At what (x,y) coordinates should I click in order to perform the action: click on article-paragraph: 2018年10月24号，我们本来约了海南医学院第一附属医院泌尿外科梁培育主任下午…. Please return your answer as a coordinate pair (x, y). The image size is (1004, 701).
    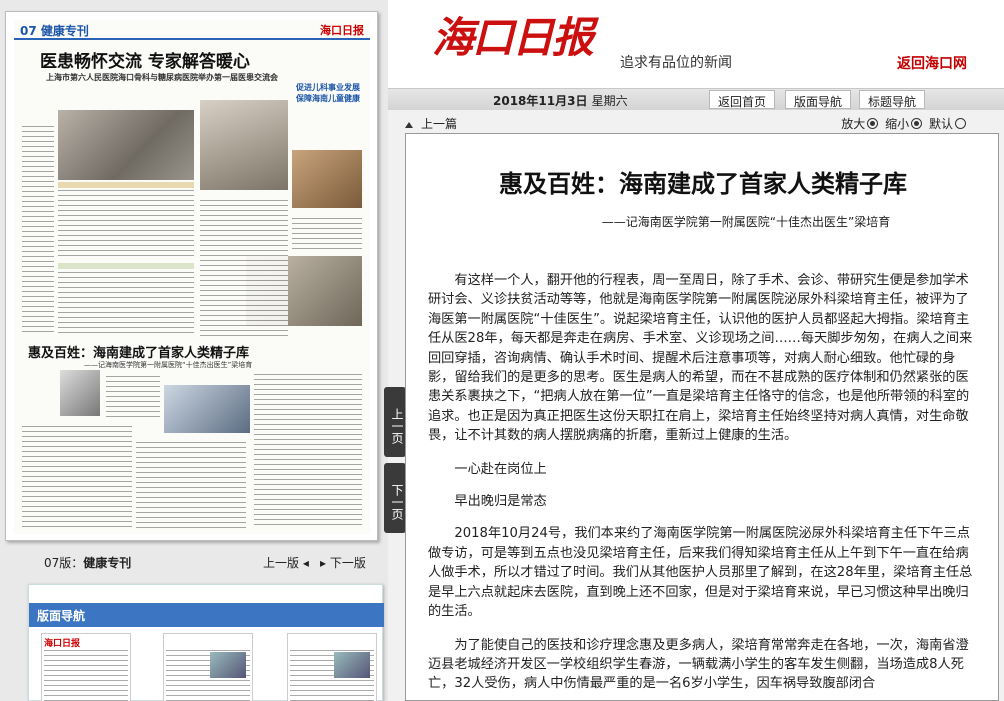
    Looking at the image, I should click on (700, 573).